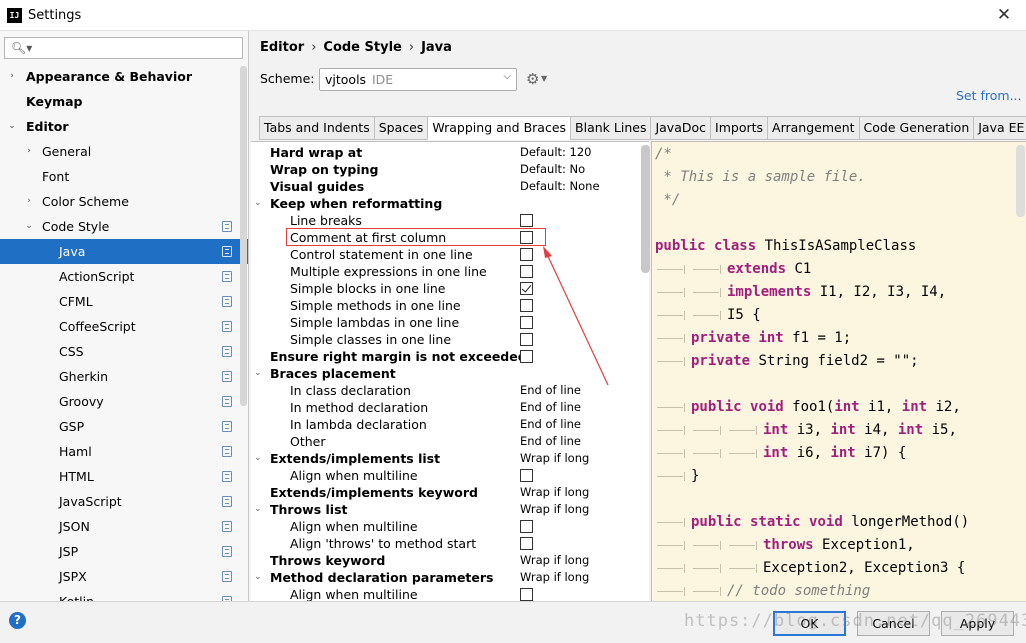 The image size is (1026, 643). Describe the element at coordinates (124, 376) in the screenshot. I see `sidebar-item-gherkin: Gherkin` at that location.